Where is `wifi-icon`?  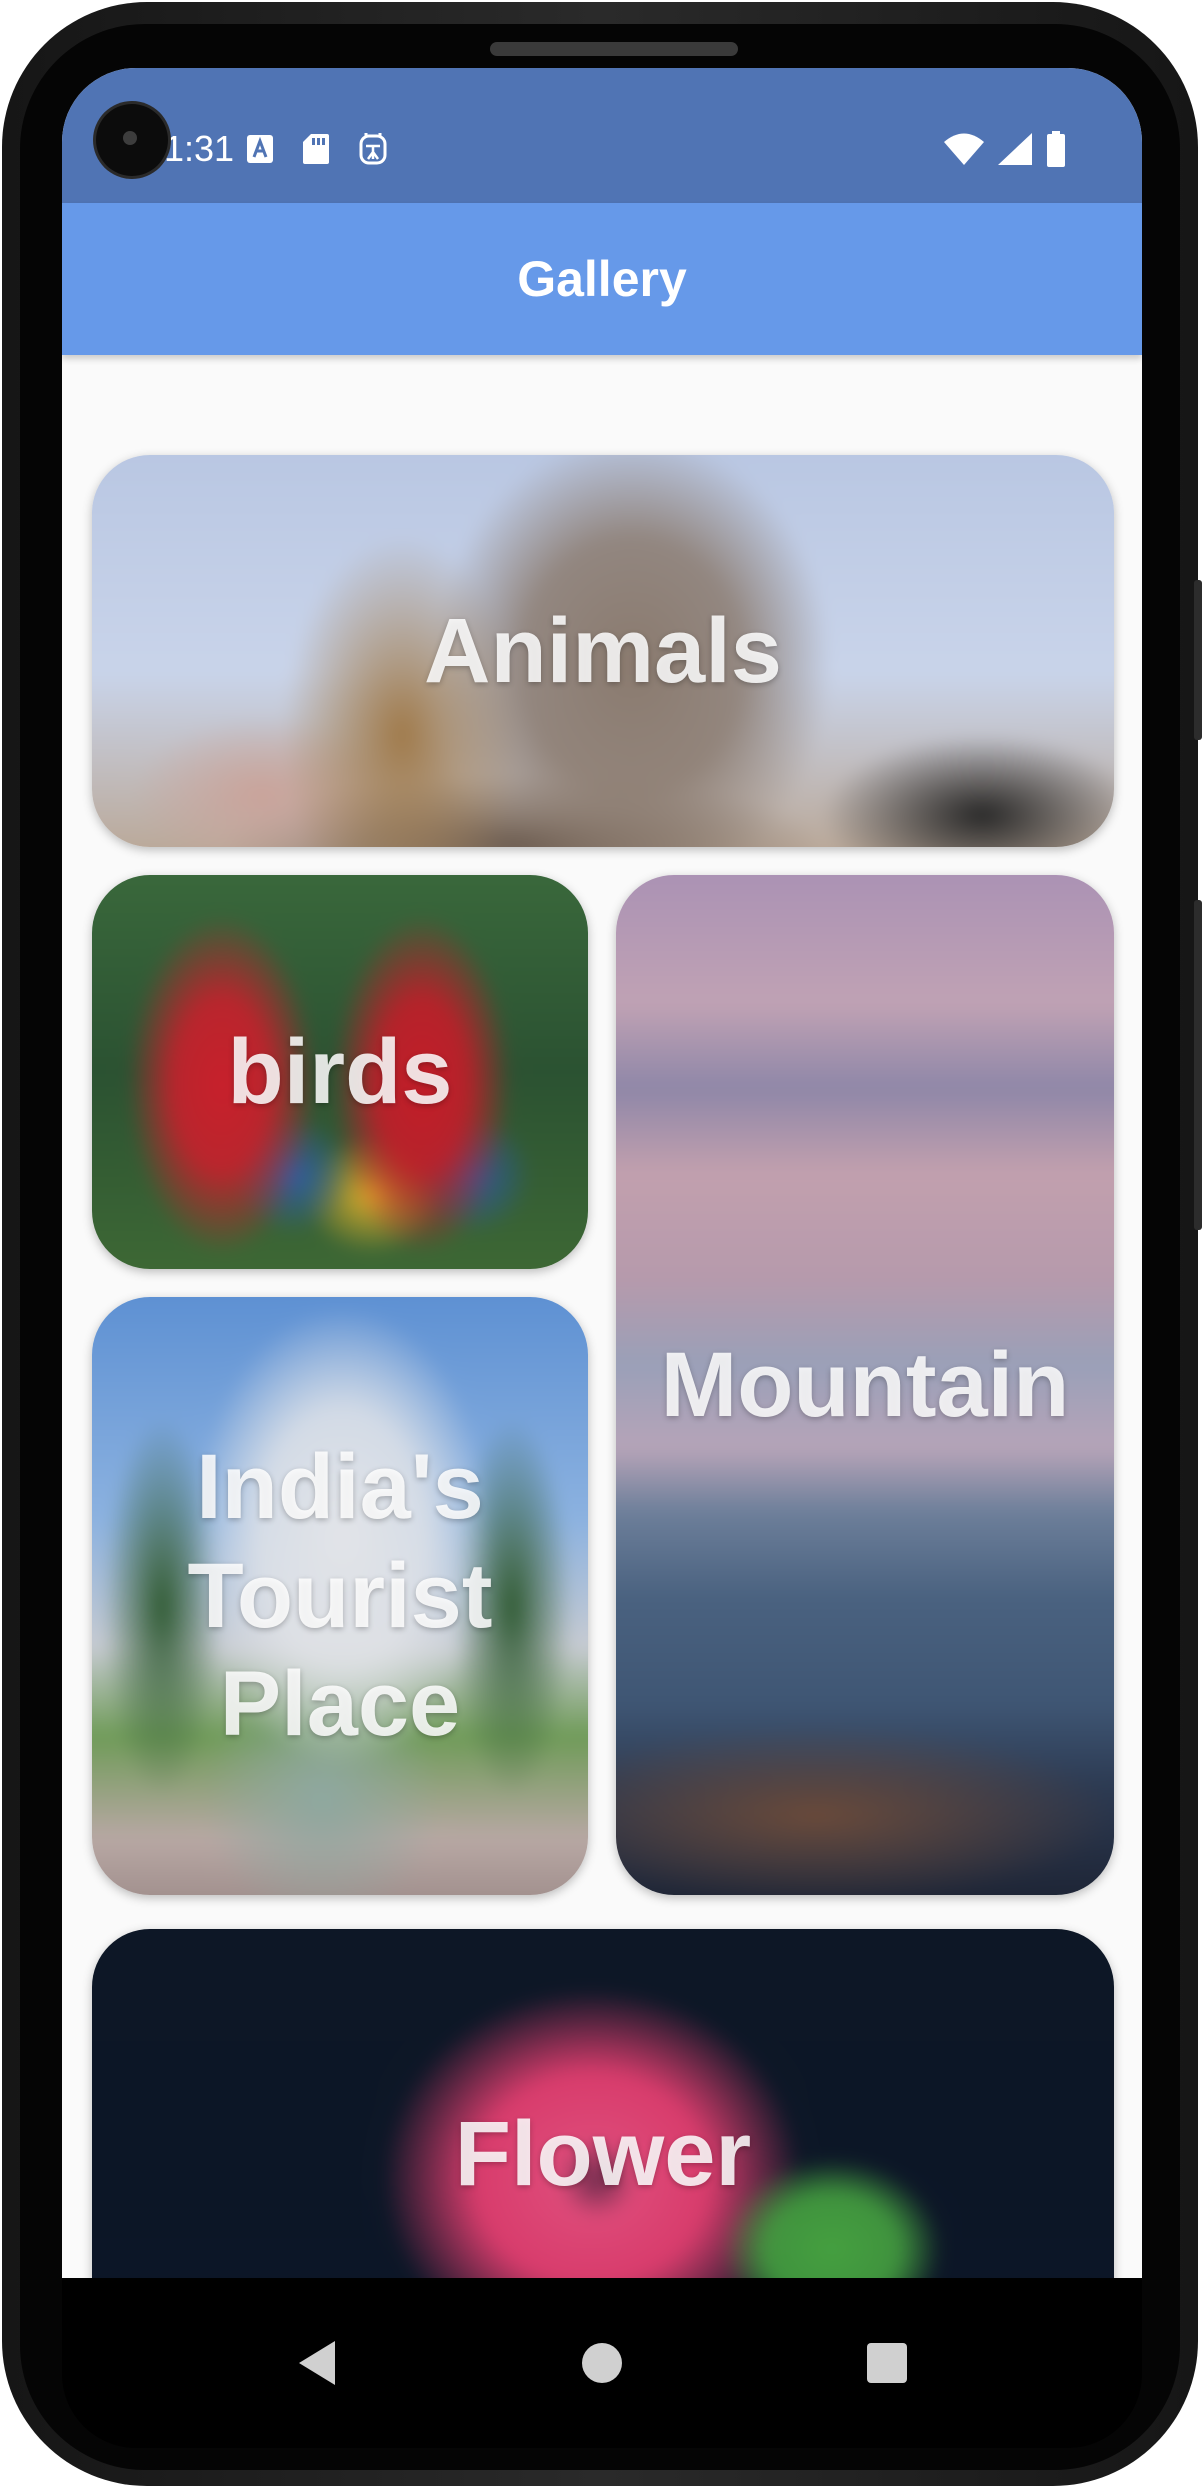
wifi-icon is located at coordinates (964, 149).